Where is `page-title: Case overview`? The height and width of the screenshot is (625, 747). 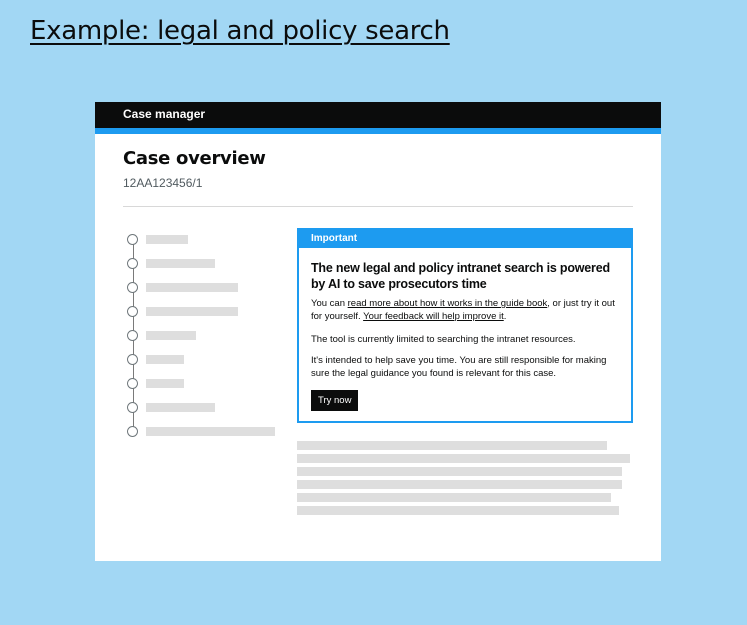
page-title: Case overview is located at coordinates (194, 158).